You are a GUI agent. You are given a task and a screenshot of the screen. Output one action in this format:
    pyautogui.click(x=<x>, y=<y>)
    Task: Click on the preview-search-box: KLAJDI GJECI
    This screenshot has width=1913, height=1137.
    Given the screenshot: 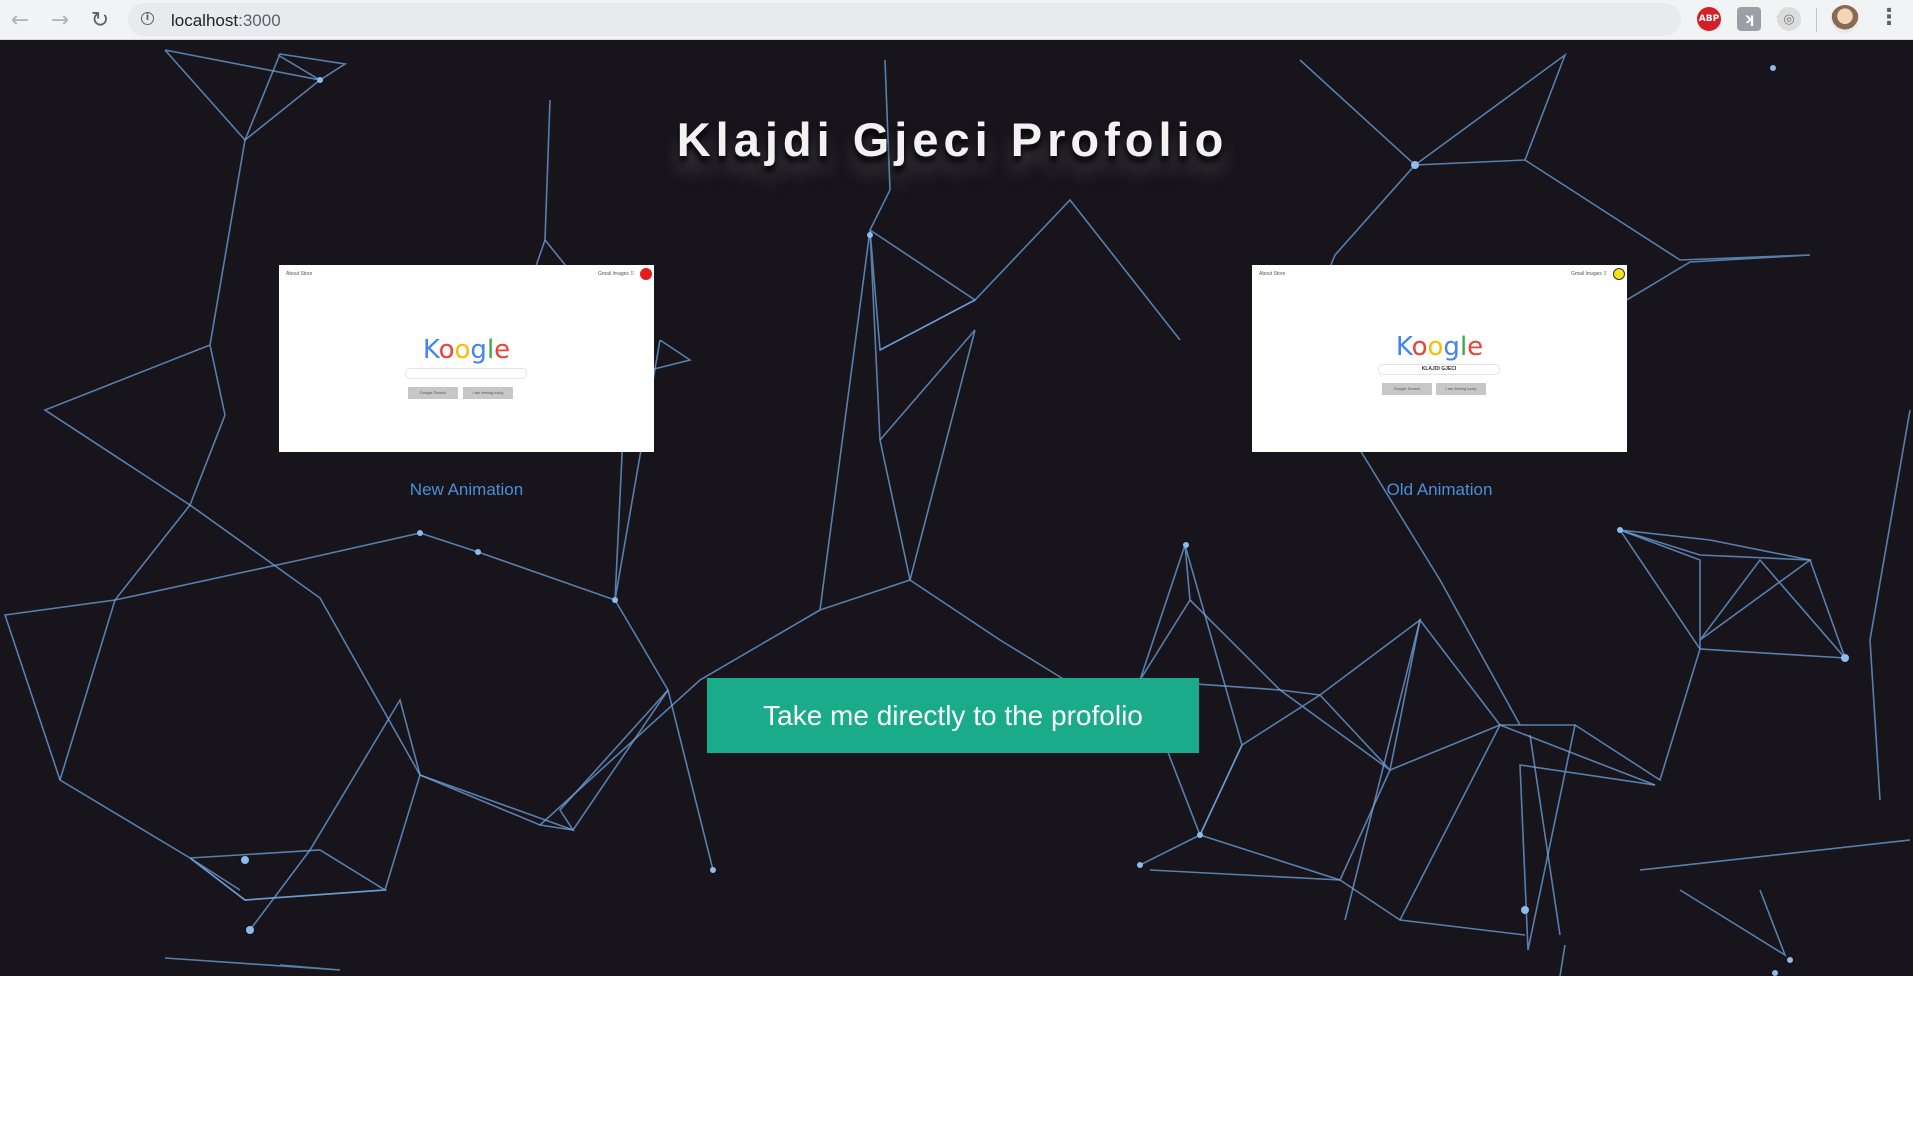 What is the action you would take?
    pyautogui.click(x=1439, y=369)
    